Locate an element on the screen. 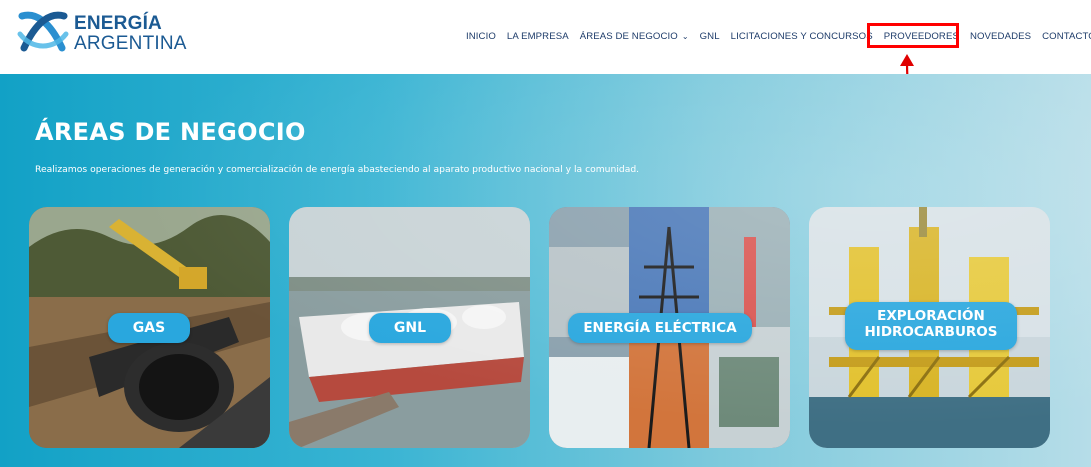  card-exploracion-hidrocarburos: EXPLORACIÓN HIDROCARBUROS is located at coordinates (929, 327).